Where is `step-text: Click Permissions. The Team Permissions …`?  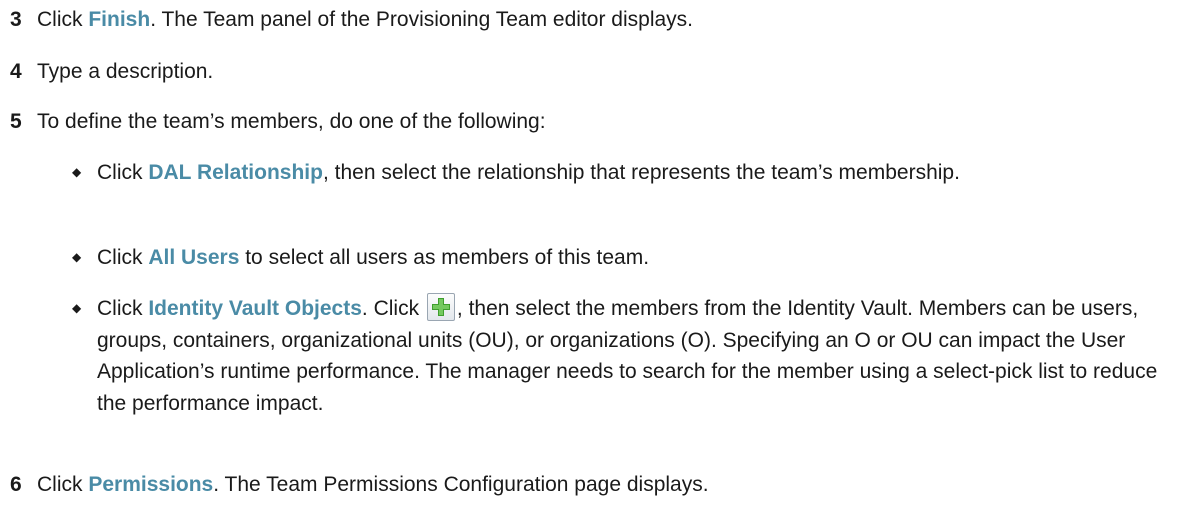 step-text: Click Permissions. The Team Permissions … is located at coordinates (373, 484).